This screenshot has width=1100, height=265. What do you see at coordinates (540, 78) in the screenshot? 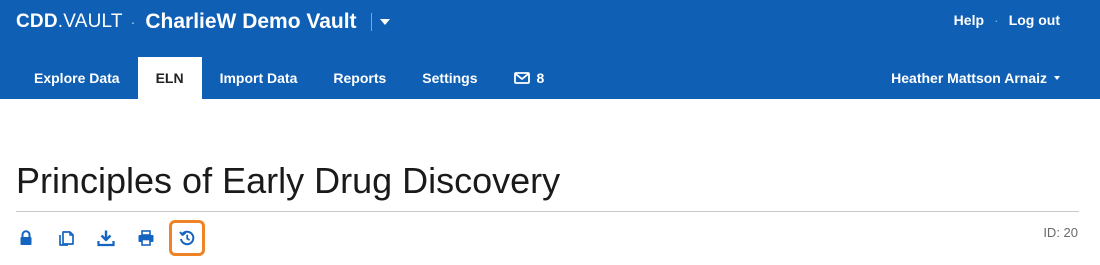
I see `message-count: 8` at bounding box center [540, 78].